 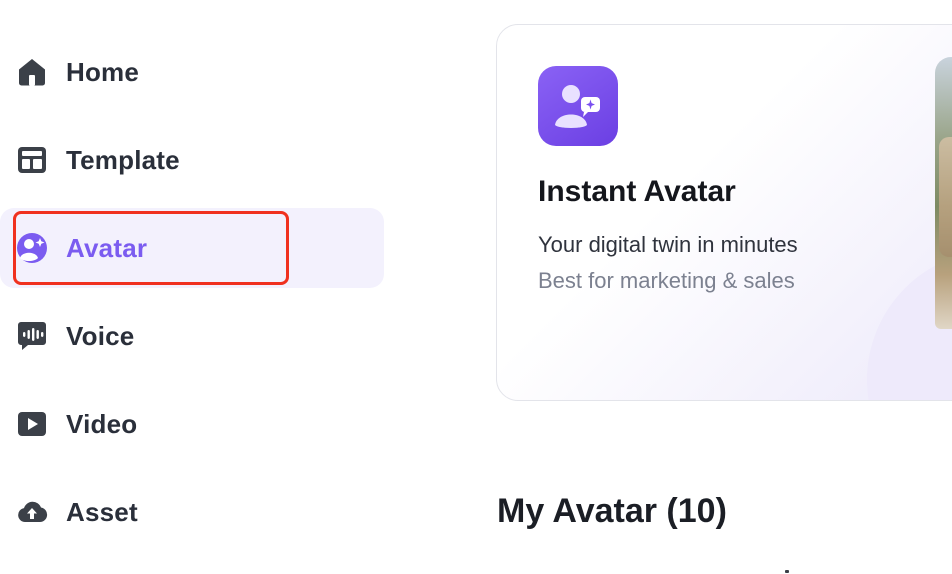 I want to click on template-icon, so click(x=32, y=160).